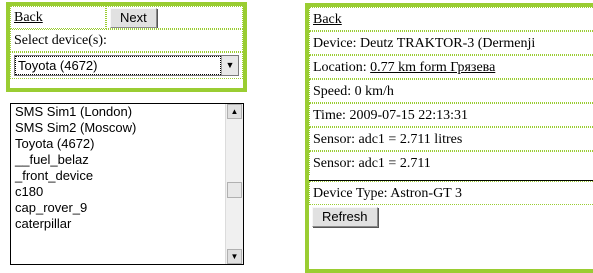  Describe the element at coordinates (60, 40) in the screenshot. I see `select-devices-label: Select device(s):` at that location.